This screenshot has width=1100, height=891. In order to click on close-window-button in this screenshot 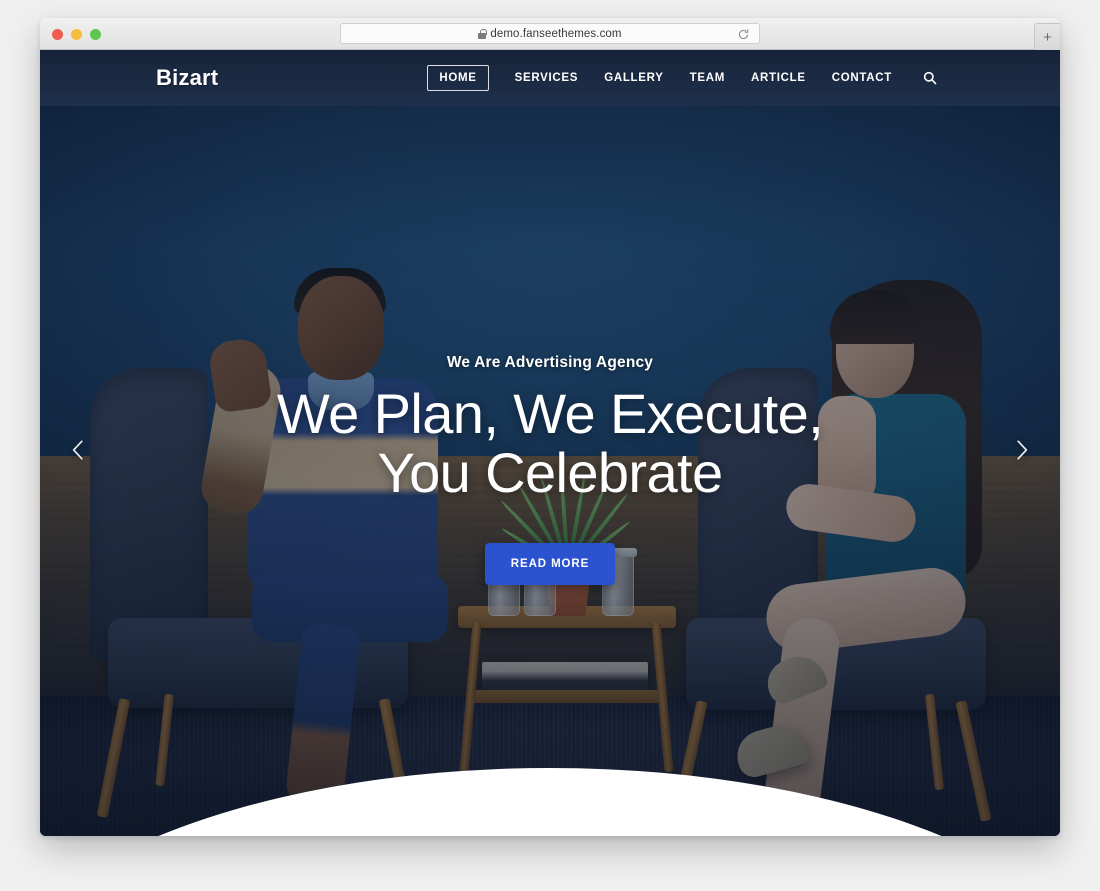, I will do `click(57, 34)`.